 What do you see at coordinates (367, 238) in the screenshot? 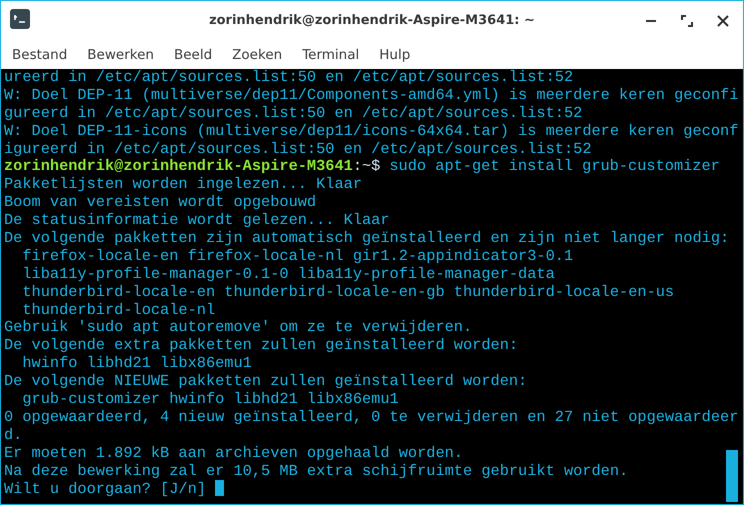
I see `output-line: De volgende pakketten zijn automatisch geïnstalleerd en zijn niet langer nodig:` at bounding box center [367, 238].